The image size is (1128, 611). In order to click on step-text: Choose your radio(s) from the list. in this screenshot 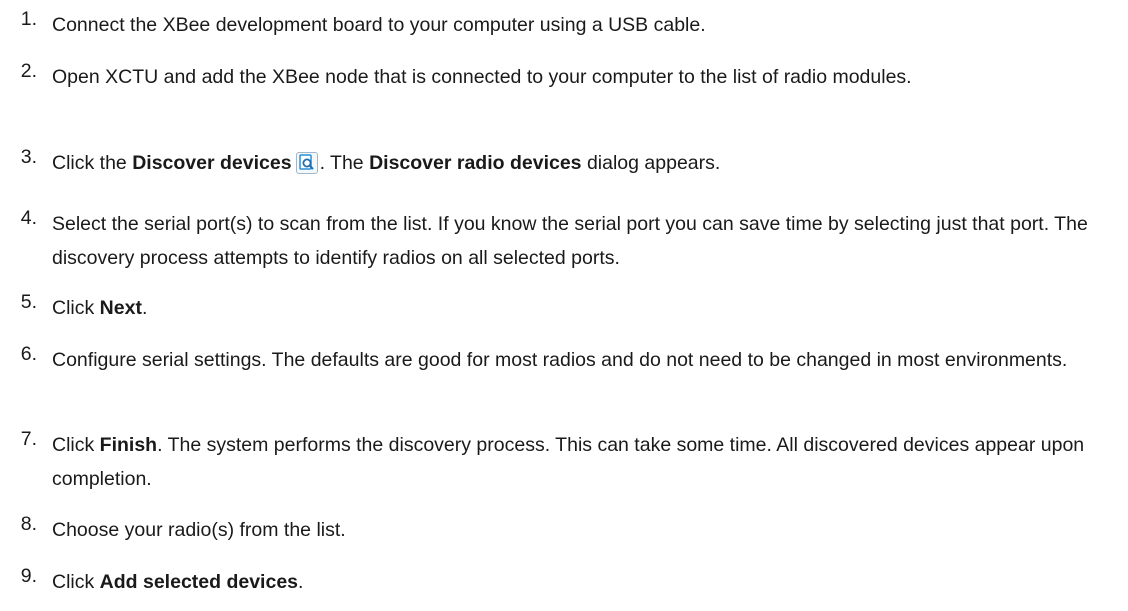, I will do `click(587, 530)`.